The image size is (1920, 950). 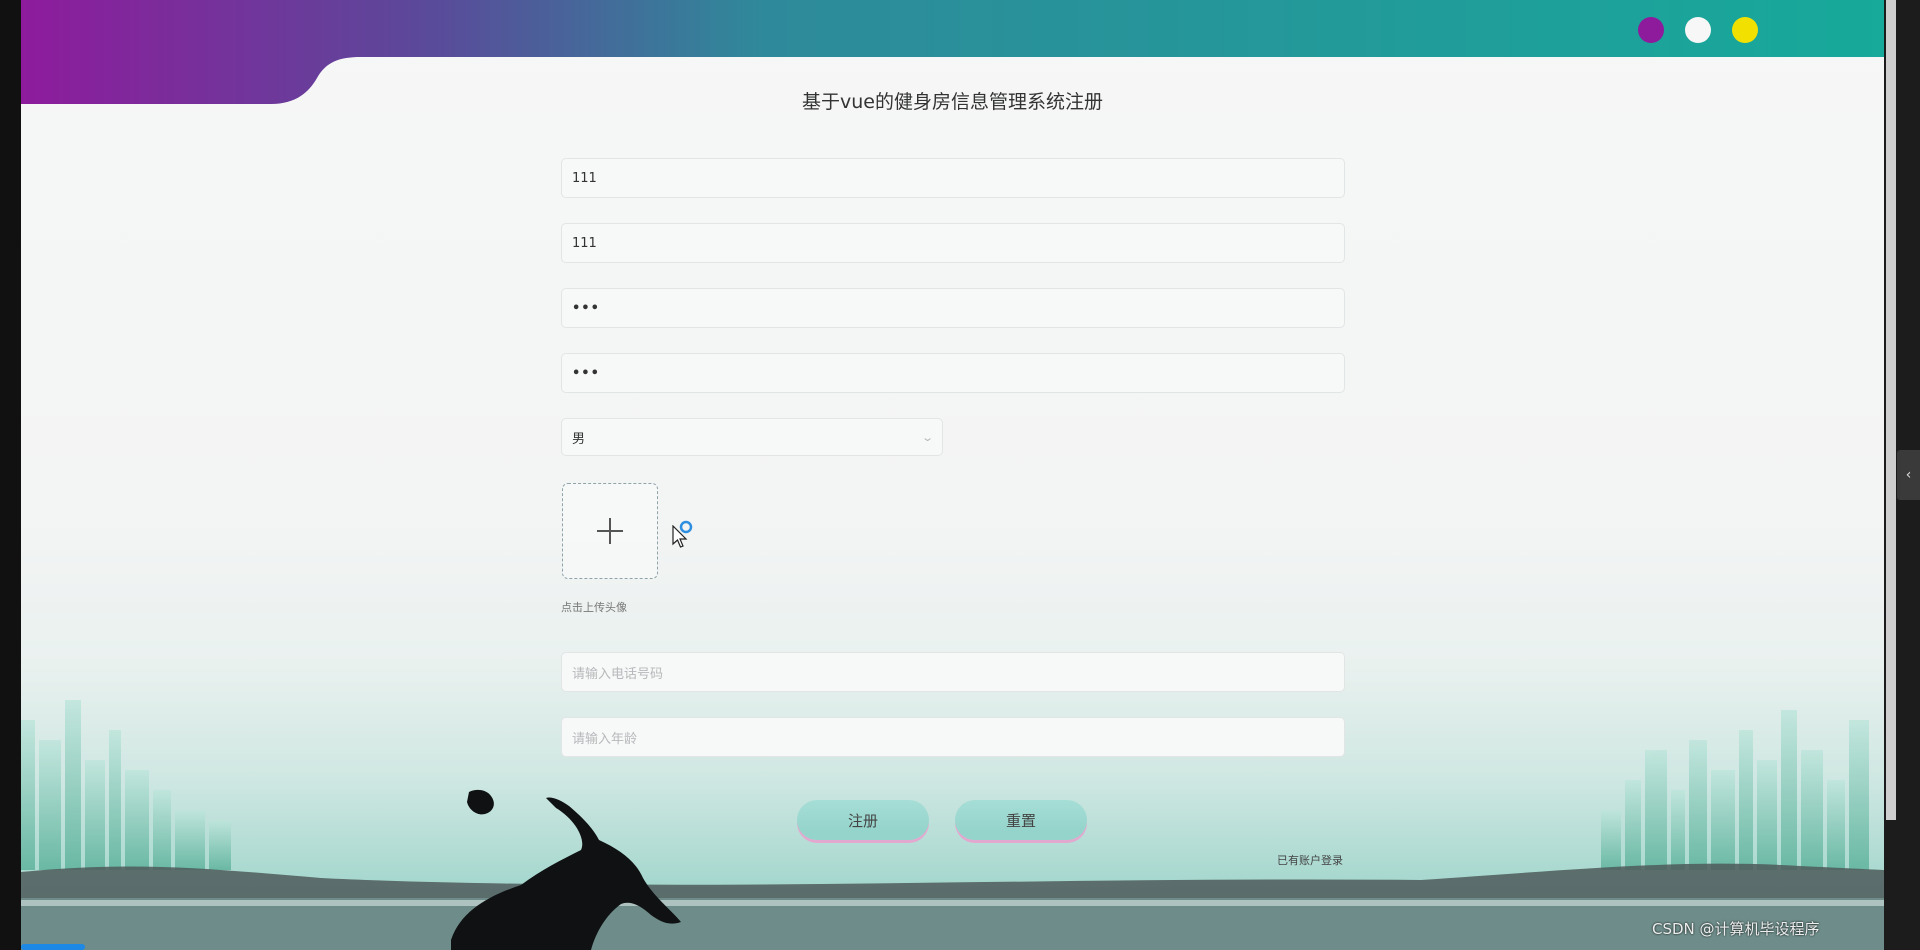 What do you see at coordinates (1736, 929) in the screenshot?
I see `watermark: CSDN @计算机毕设程序` at bounding box center [1736, 929].